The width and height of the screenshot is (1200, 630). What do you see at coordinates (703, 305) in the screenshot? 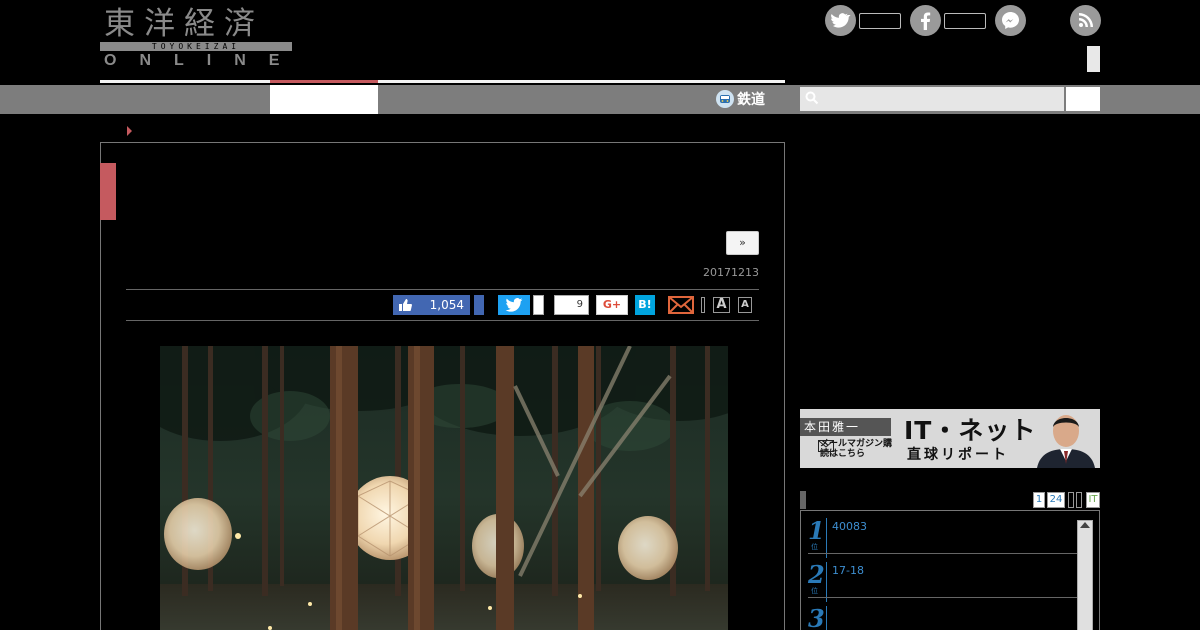
I see `print-button` at bounding box center [703, 305].